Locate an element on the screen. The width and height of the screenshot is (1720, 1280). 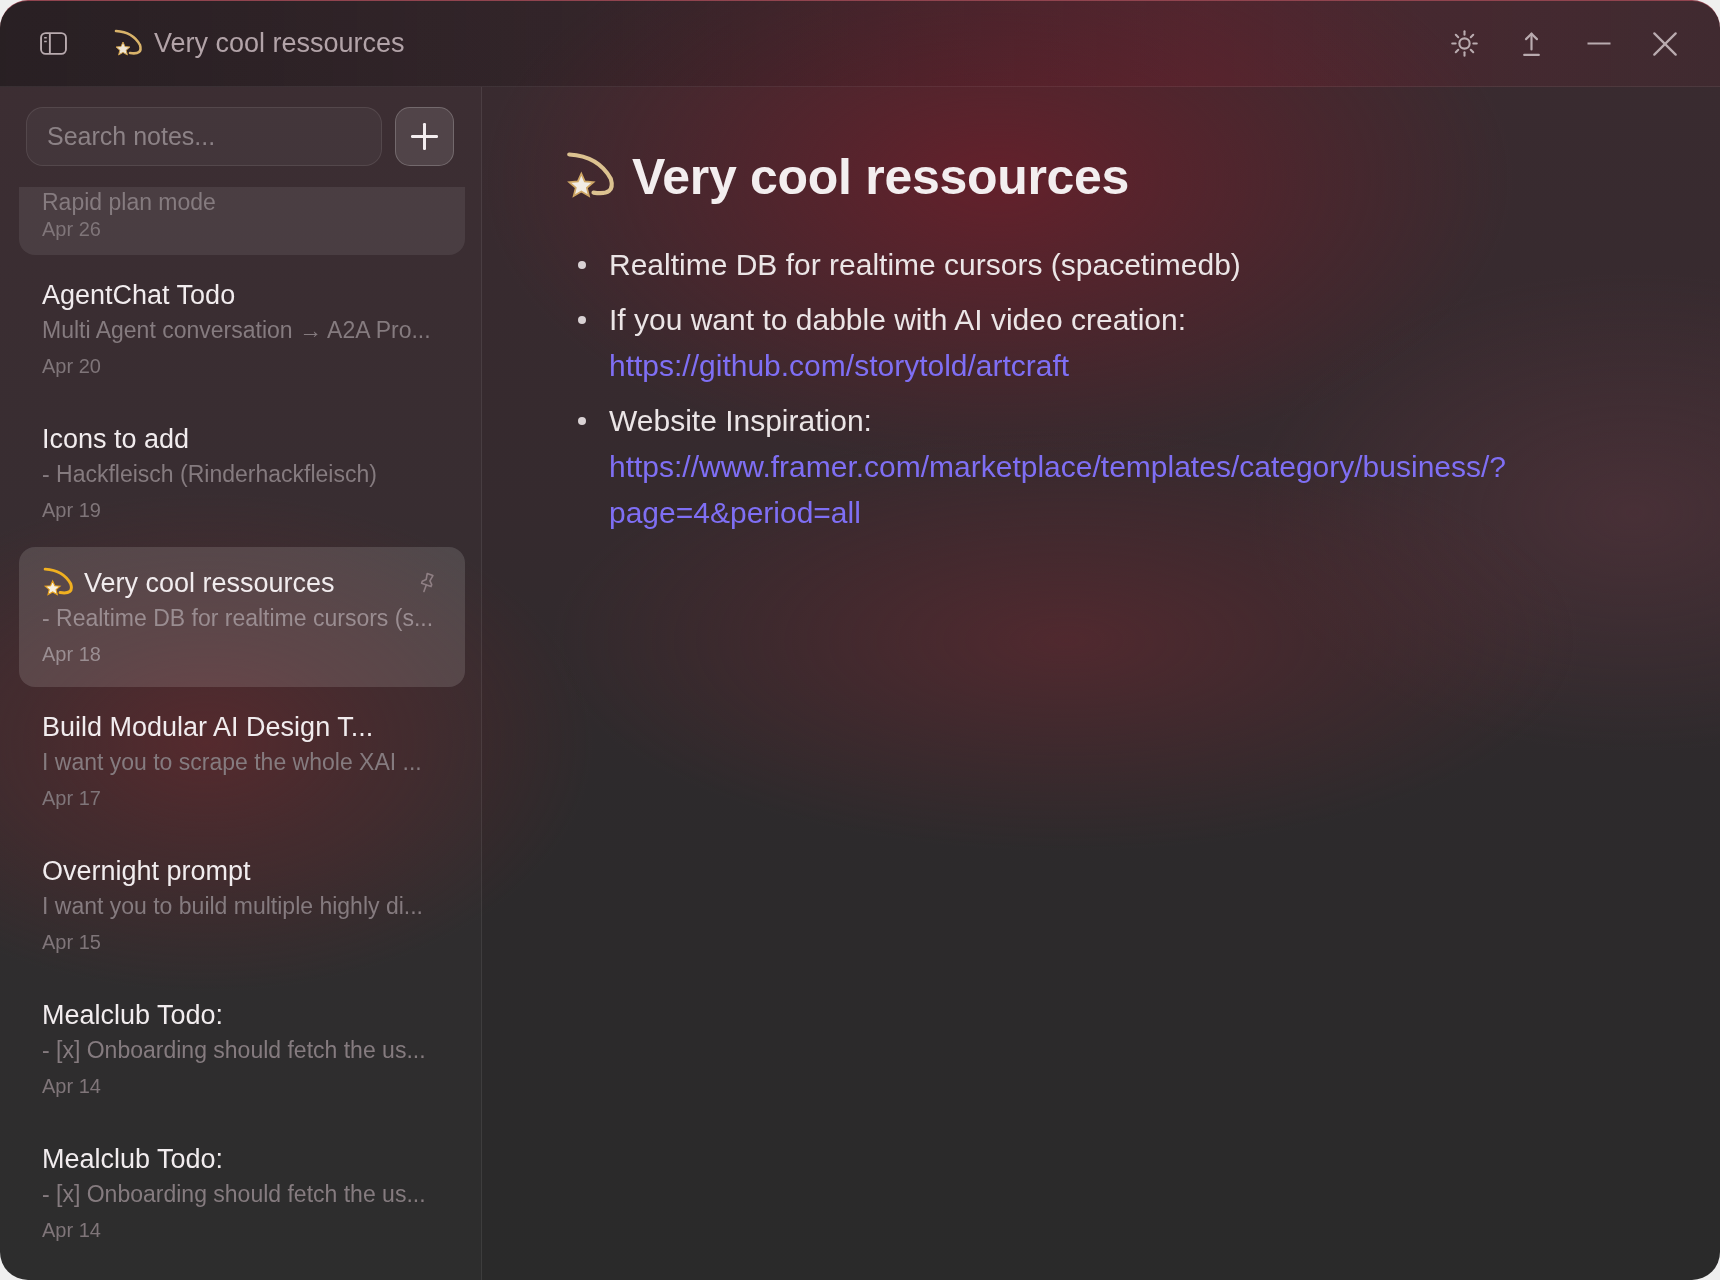
note-item: Very cool ressources - Realtime DB for realtime cursors (s... Apr 18 is located at coordinates (242, 617).